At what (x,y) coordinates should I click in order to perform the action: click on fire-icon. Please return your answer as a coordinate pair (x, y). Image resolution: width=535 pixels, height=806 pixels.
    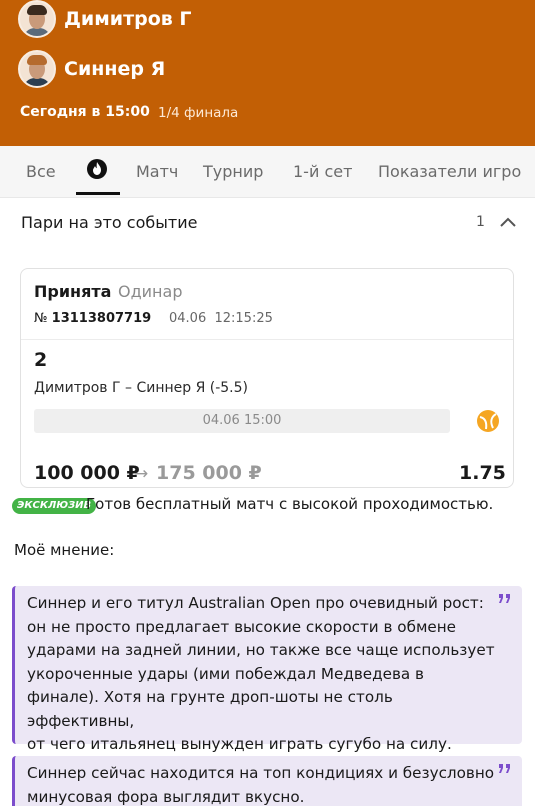
    Looking at the image, I should click on (97, 169).